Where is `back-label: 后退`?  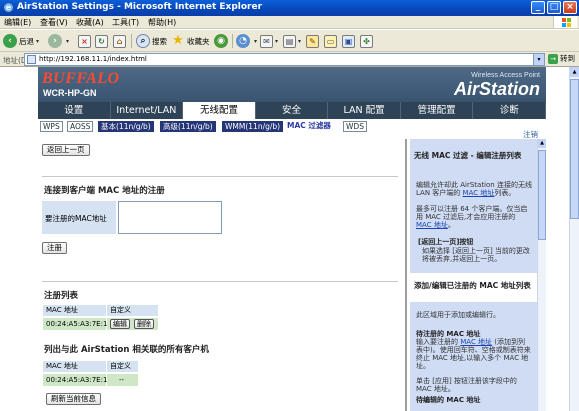 back-label: 后退 is located at coordinates (26, 41).